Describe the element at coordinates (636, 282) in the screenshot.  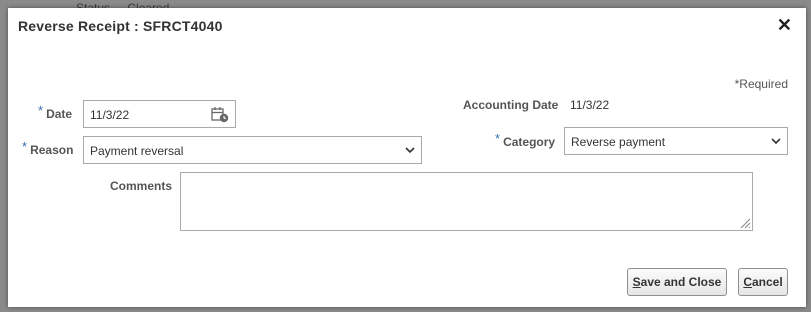
I see `save-access-key: S` at that location.